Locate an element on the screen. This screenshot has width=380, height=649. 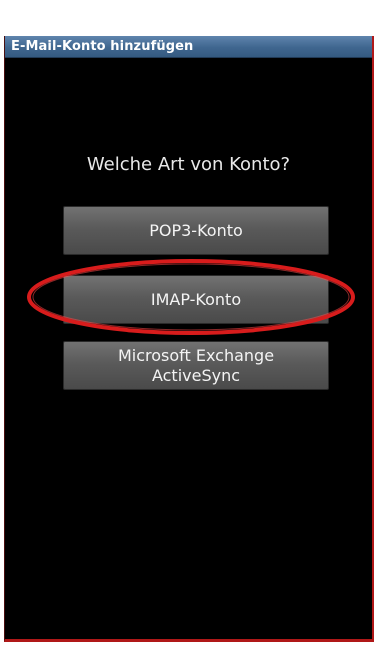
title-bar: E-Mail-Konto hinzufügen is located at coordinates (188, 47).